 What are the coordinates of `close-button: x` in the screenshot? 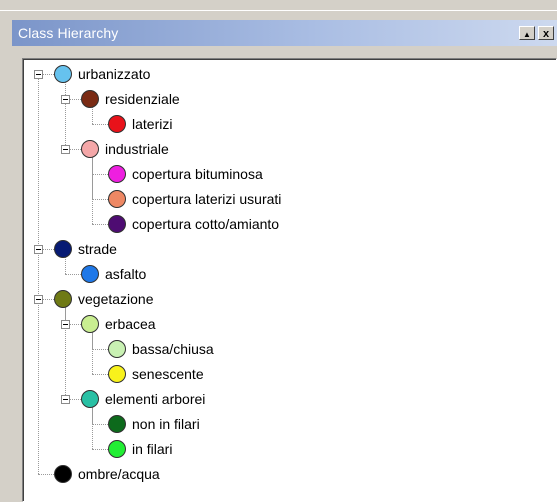 It's located at (546, 33).